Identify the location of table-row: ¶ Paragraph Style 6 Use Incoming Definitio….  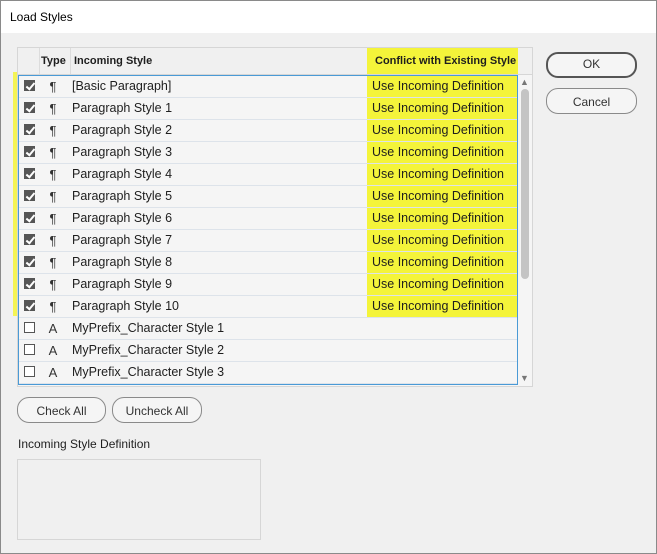
(268, 219).